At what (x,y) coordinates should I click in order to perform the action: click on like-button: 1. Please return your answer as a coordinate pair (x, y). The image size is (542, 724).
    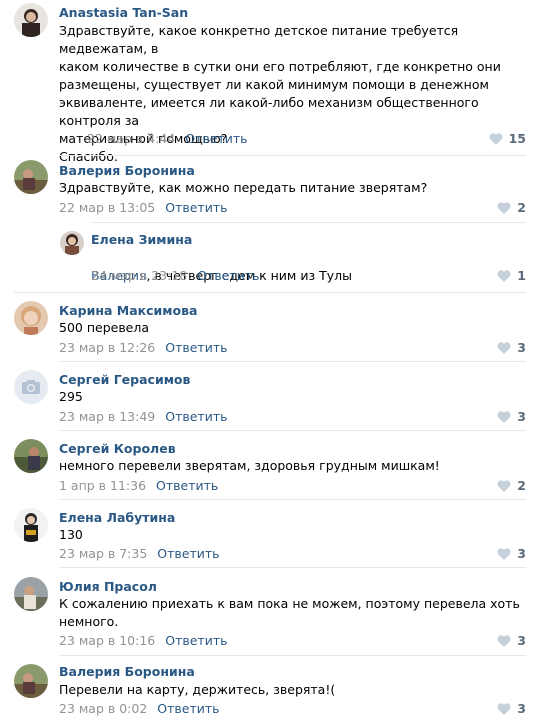
    Looking at the image, I should click on (511, 275).